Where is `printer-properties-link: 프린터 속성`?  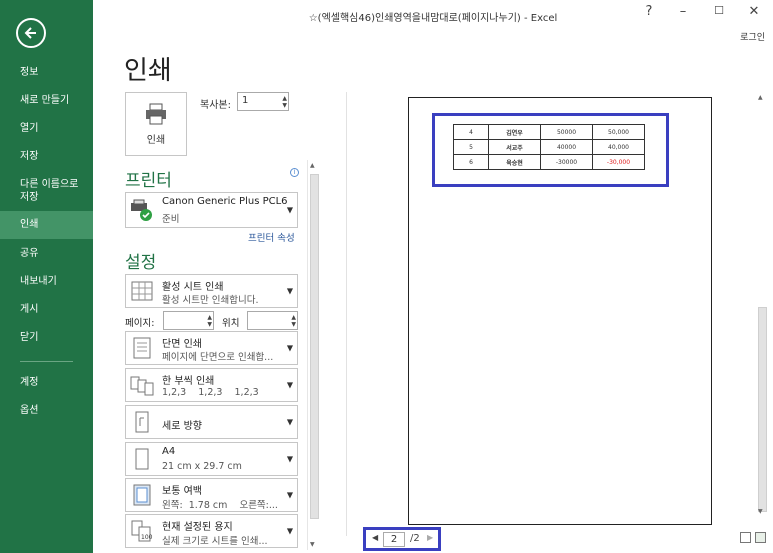
printer-properties-link: 프린터 속성 is located at coordinates (271, 237).